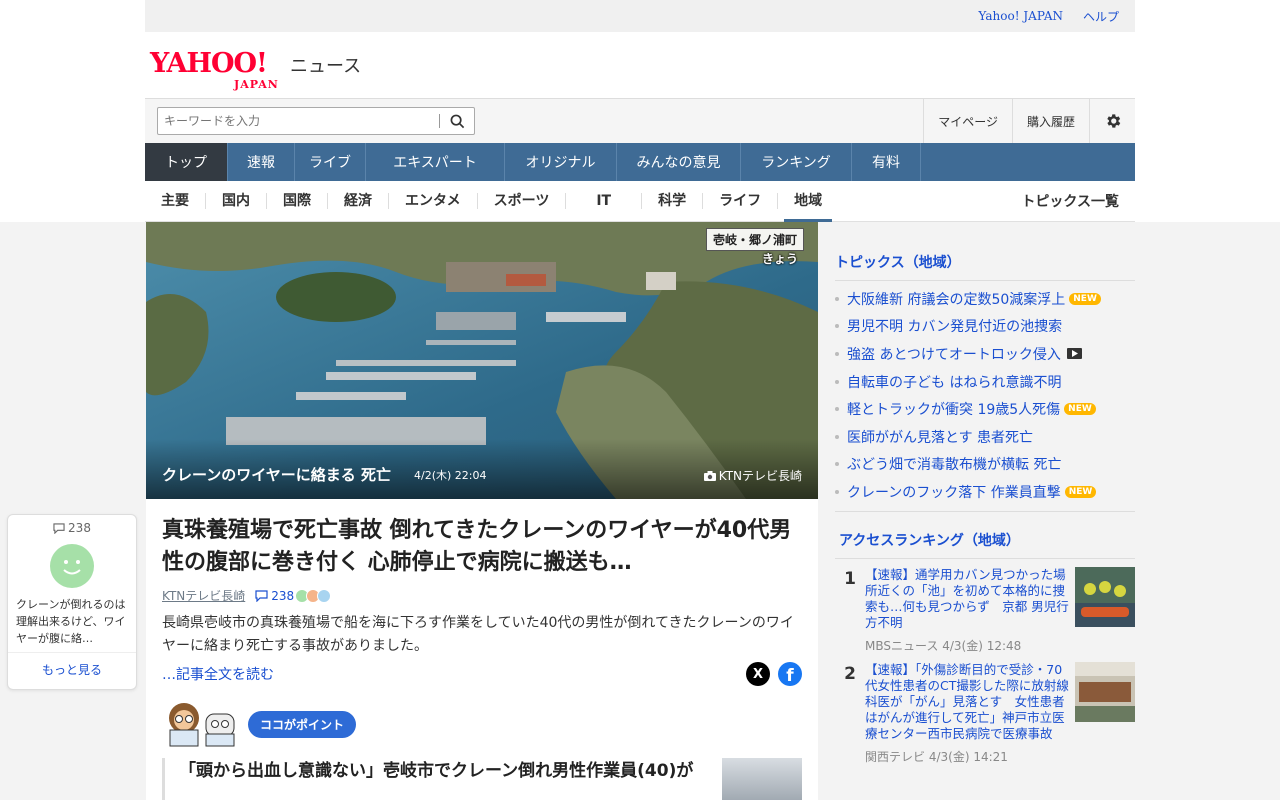 The image size is (1280, 800). I want to click on hero-date: 4/2(木) 22:04, so click(450, 475).